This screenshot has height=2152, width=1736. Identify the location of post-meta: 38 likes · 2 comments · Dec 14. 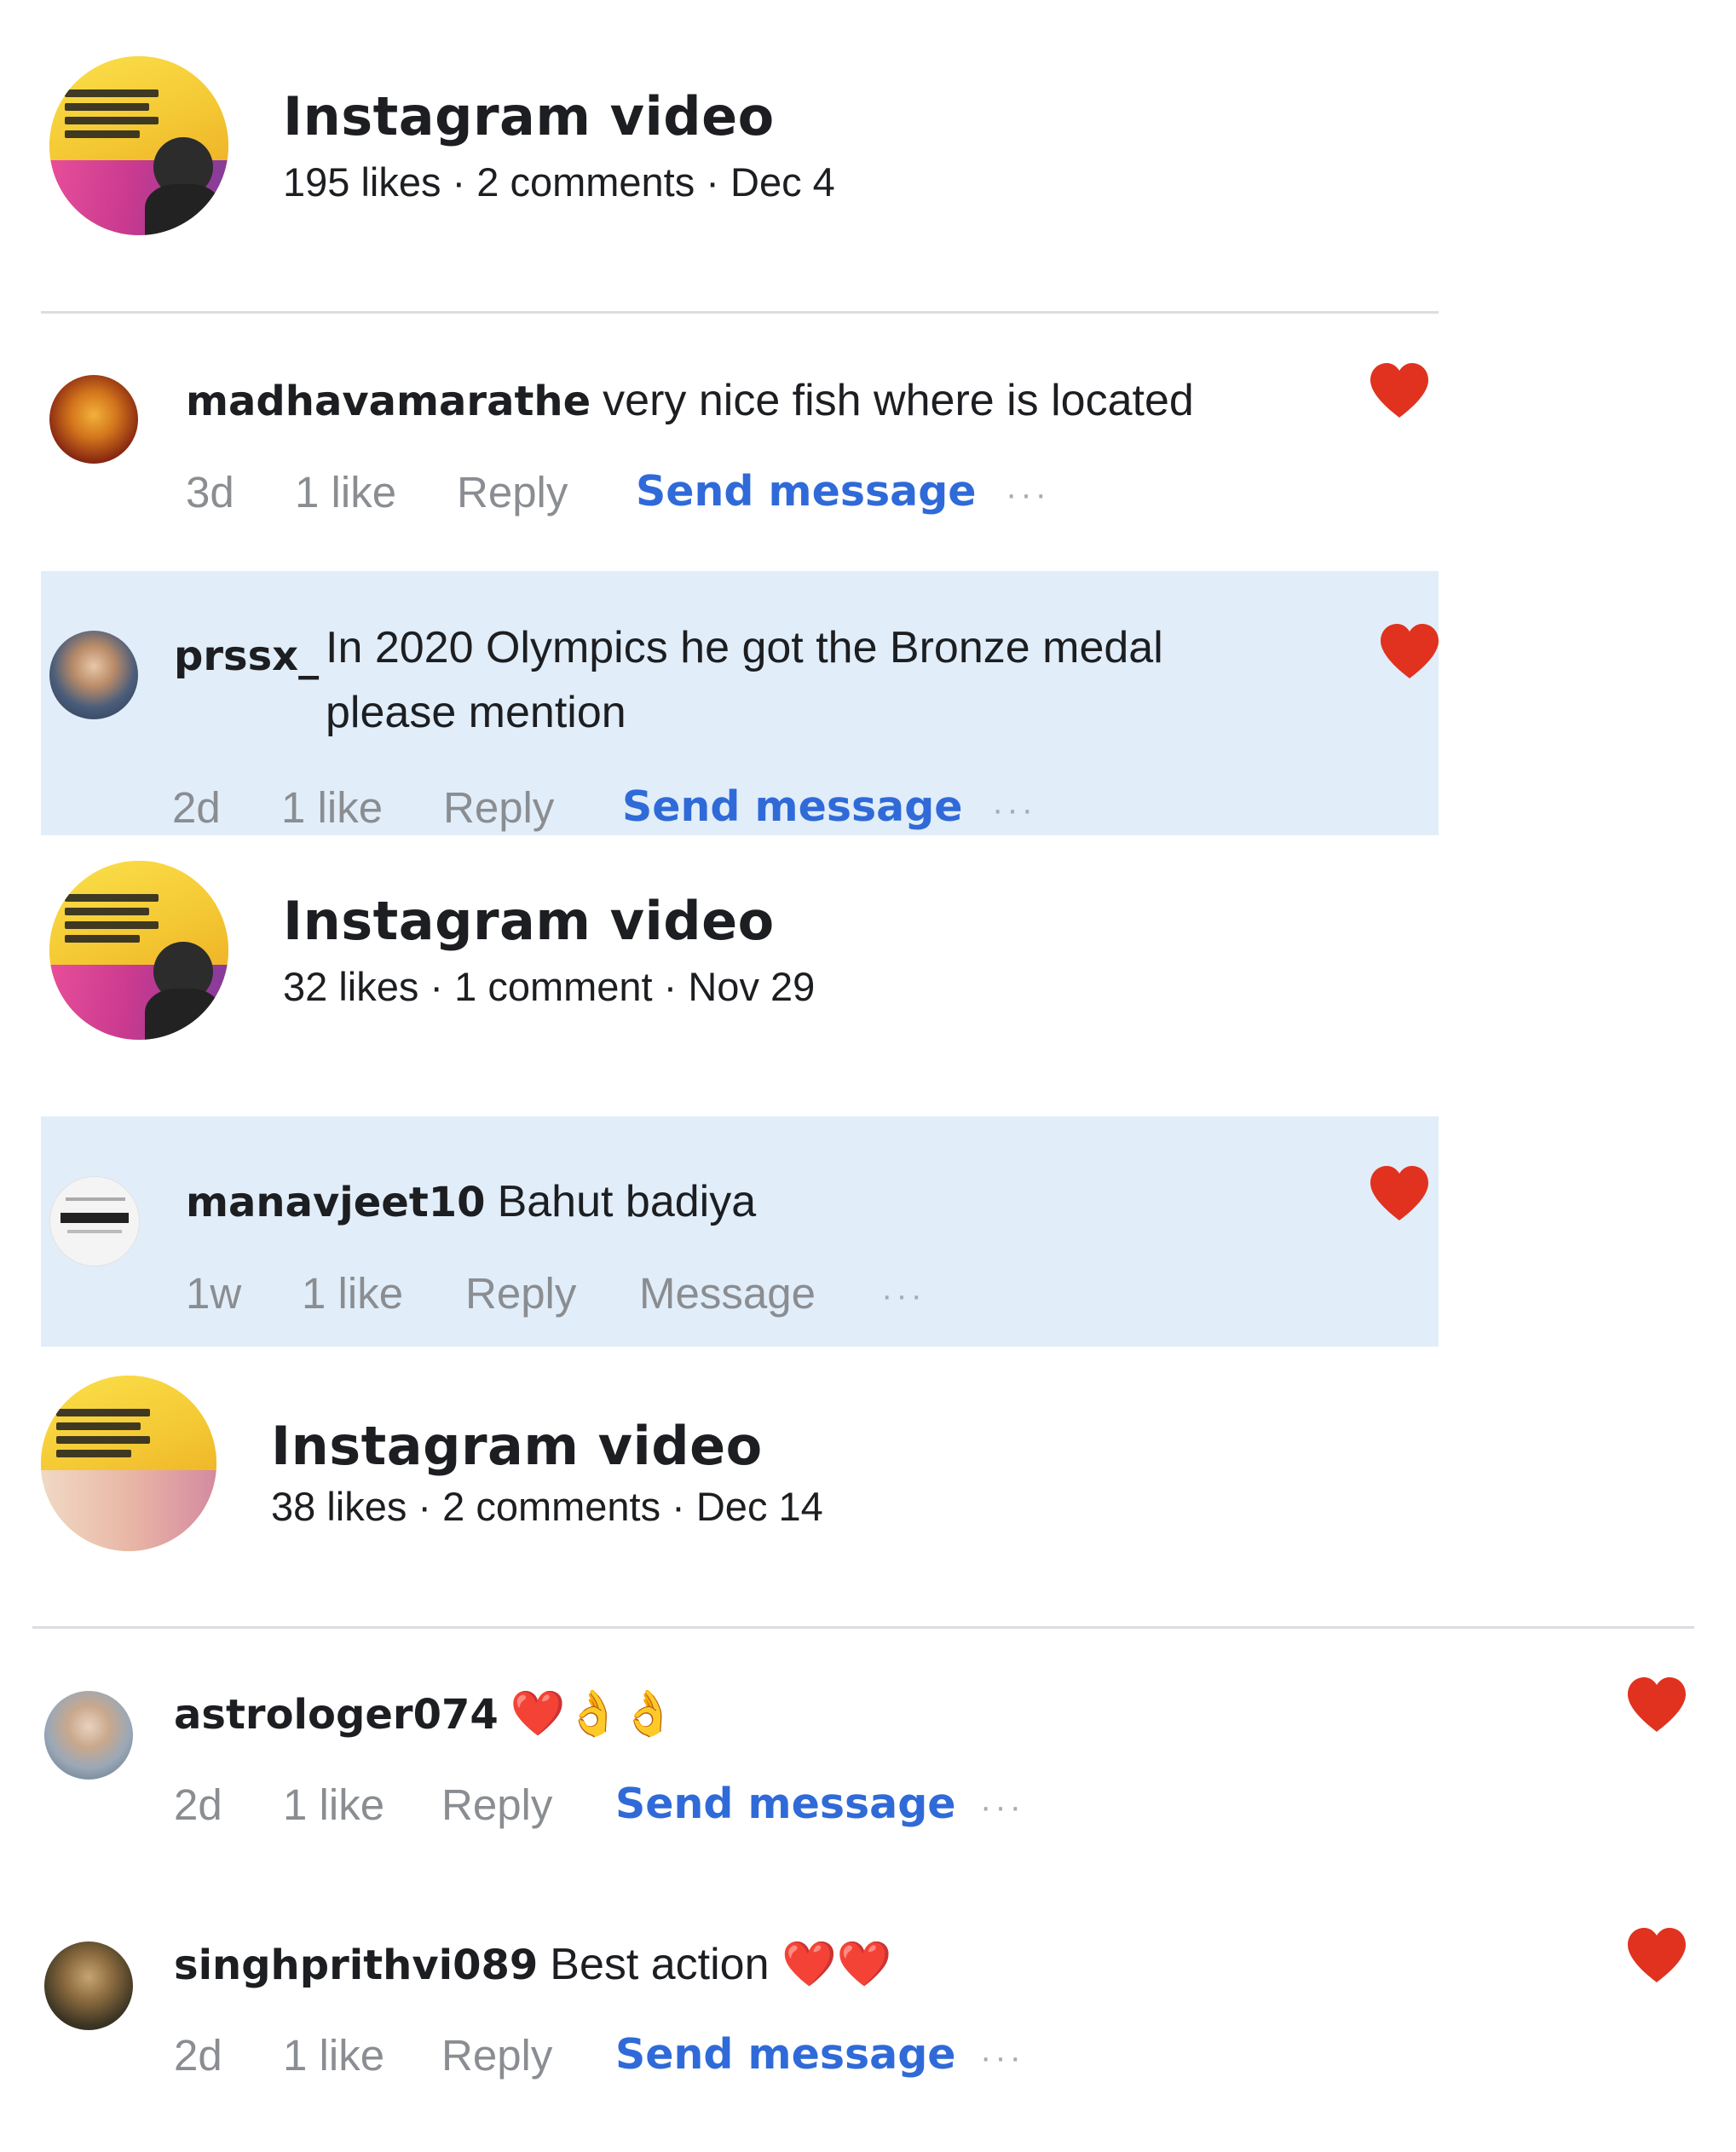
(547, 1506).